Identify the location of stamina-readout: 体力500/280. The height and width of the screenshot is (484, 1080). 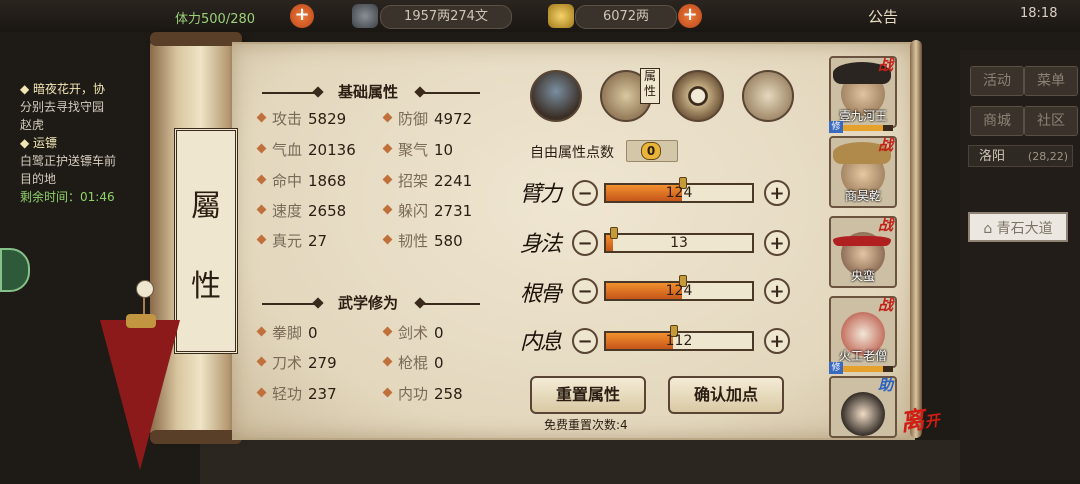
(215, 19).